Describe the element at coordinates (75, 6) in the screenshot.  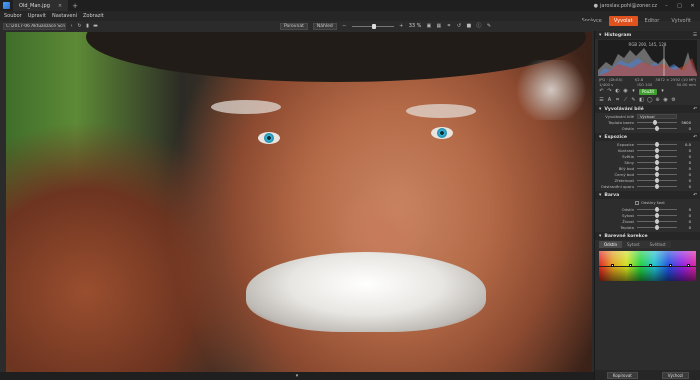
I see `new-tab-icon: +` at that location.